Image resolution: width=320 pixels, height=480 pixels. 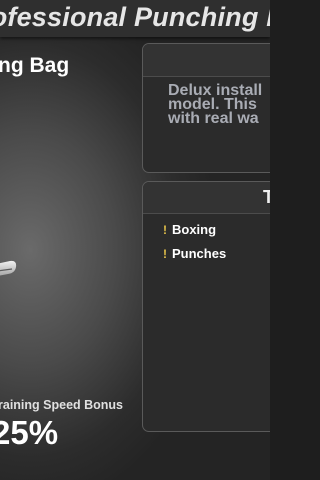 I want to click on description-text: Delux install model. This with real wa, so click(x=219, y=105).